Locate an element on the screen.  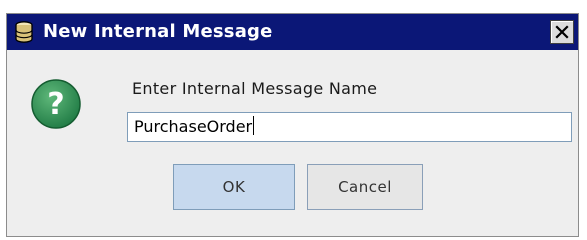
question-mark-icon: ? is located at coordinates (56, 104).